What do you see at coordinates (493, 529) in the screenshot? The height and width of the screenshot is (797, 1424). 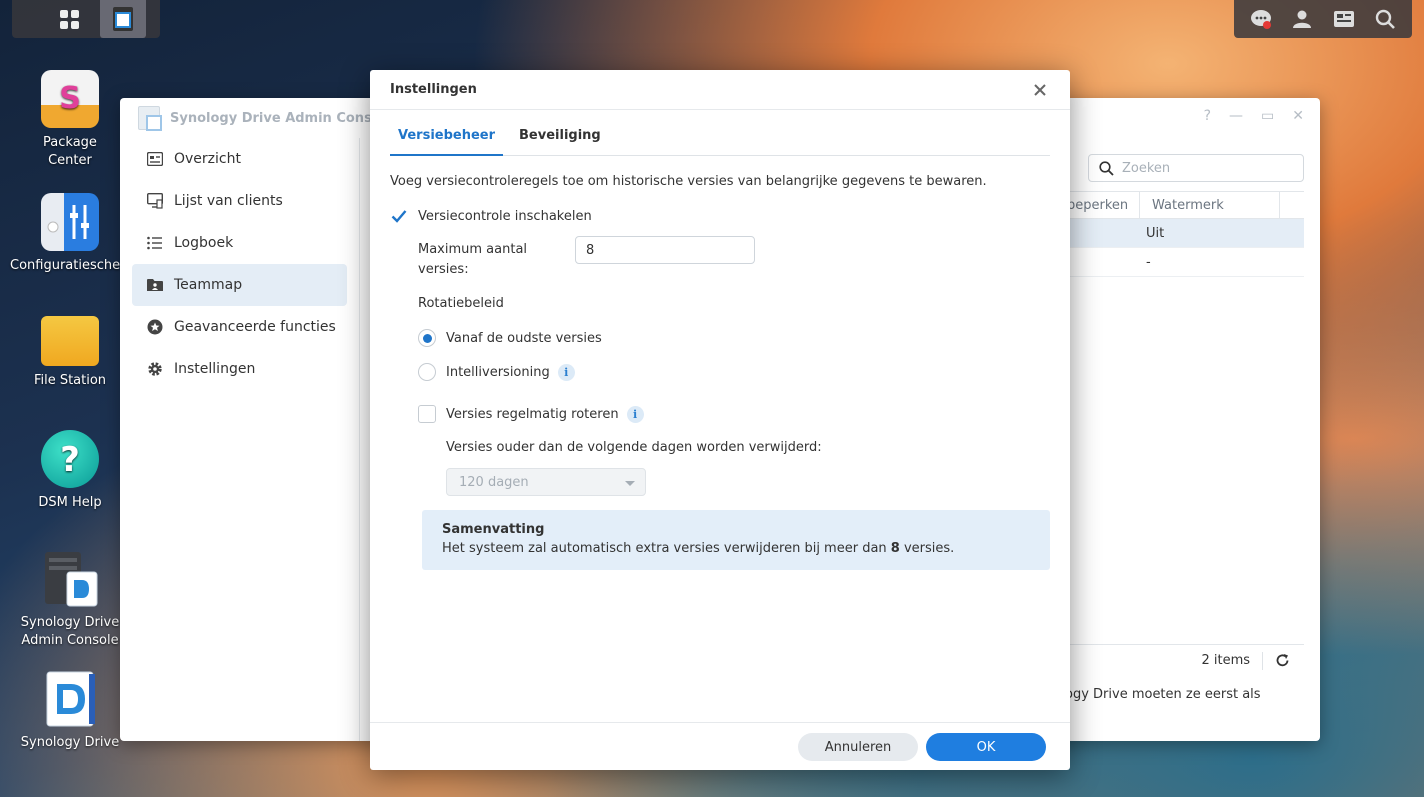 I see `summary-title: Samenvatting` at bounding box center [493, 529].